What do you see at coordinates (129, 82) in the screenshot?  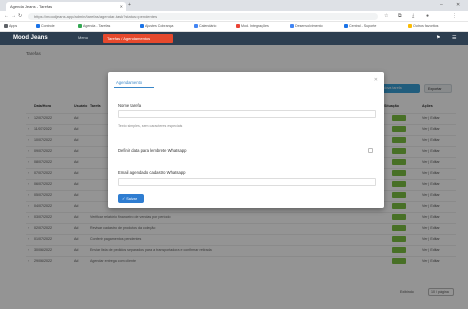 I see `tab-agendamento: Agendamento` at bounding box center [129, 82].